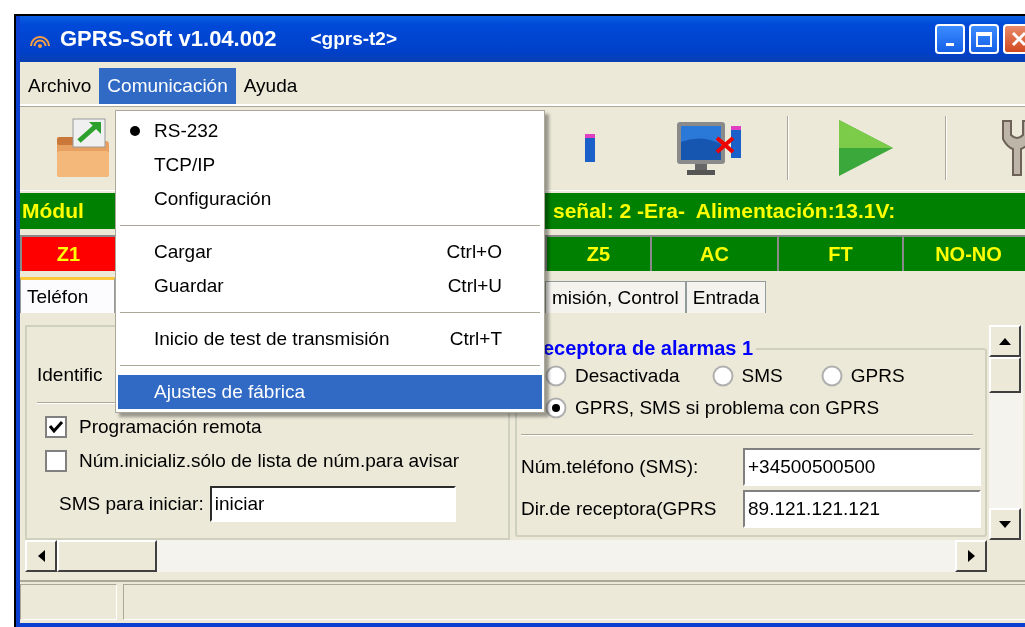  What do you see at coordinates (709, 148) in the screenshot?
I see `monitor-cross-icon` at bounding box center [709, 148].